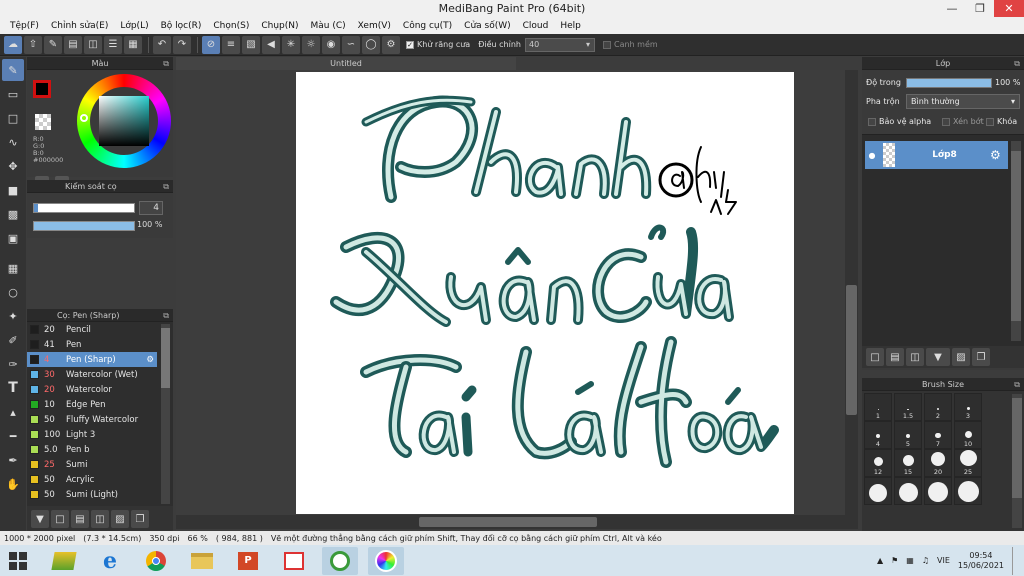  What do you see at coordinates (980, 8) in the screenshot?
I see `restore-icon: ❐` at bounding box center [980, 8].